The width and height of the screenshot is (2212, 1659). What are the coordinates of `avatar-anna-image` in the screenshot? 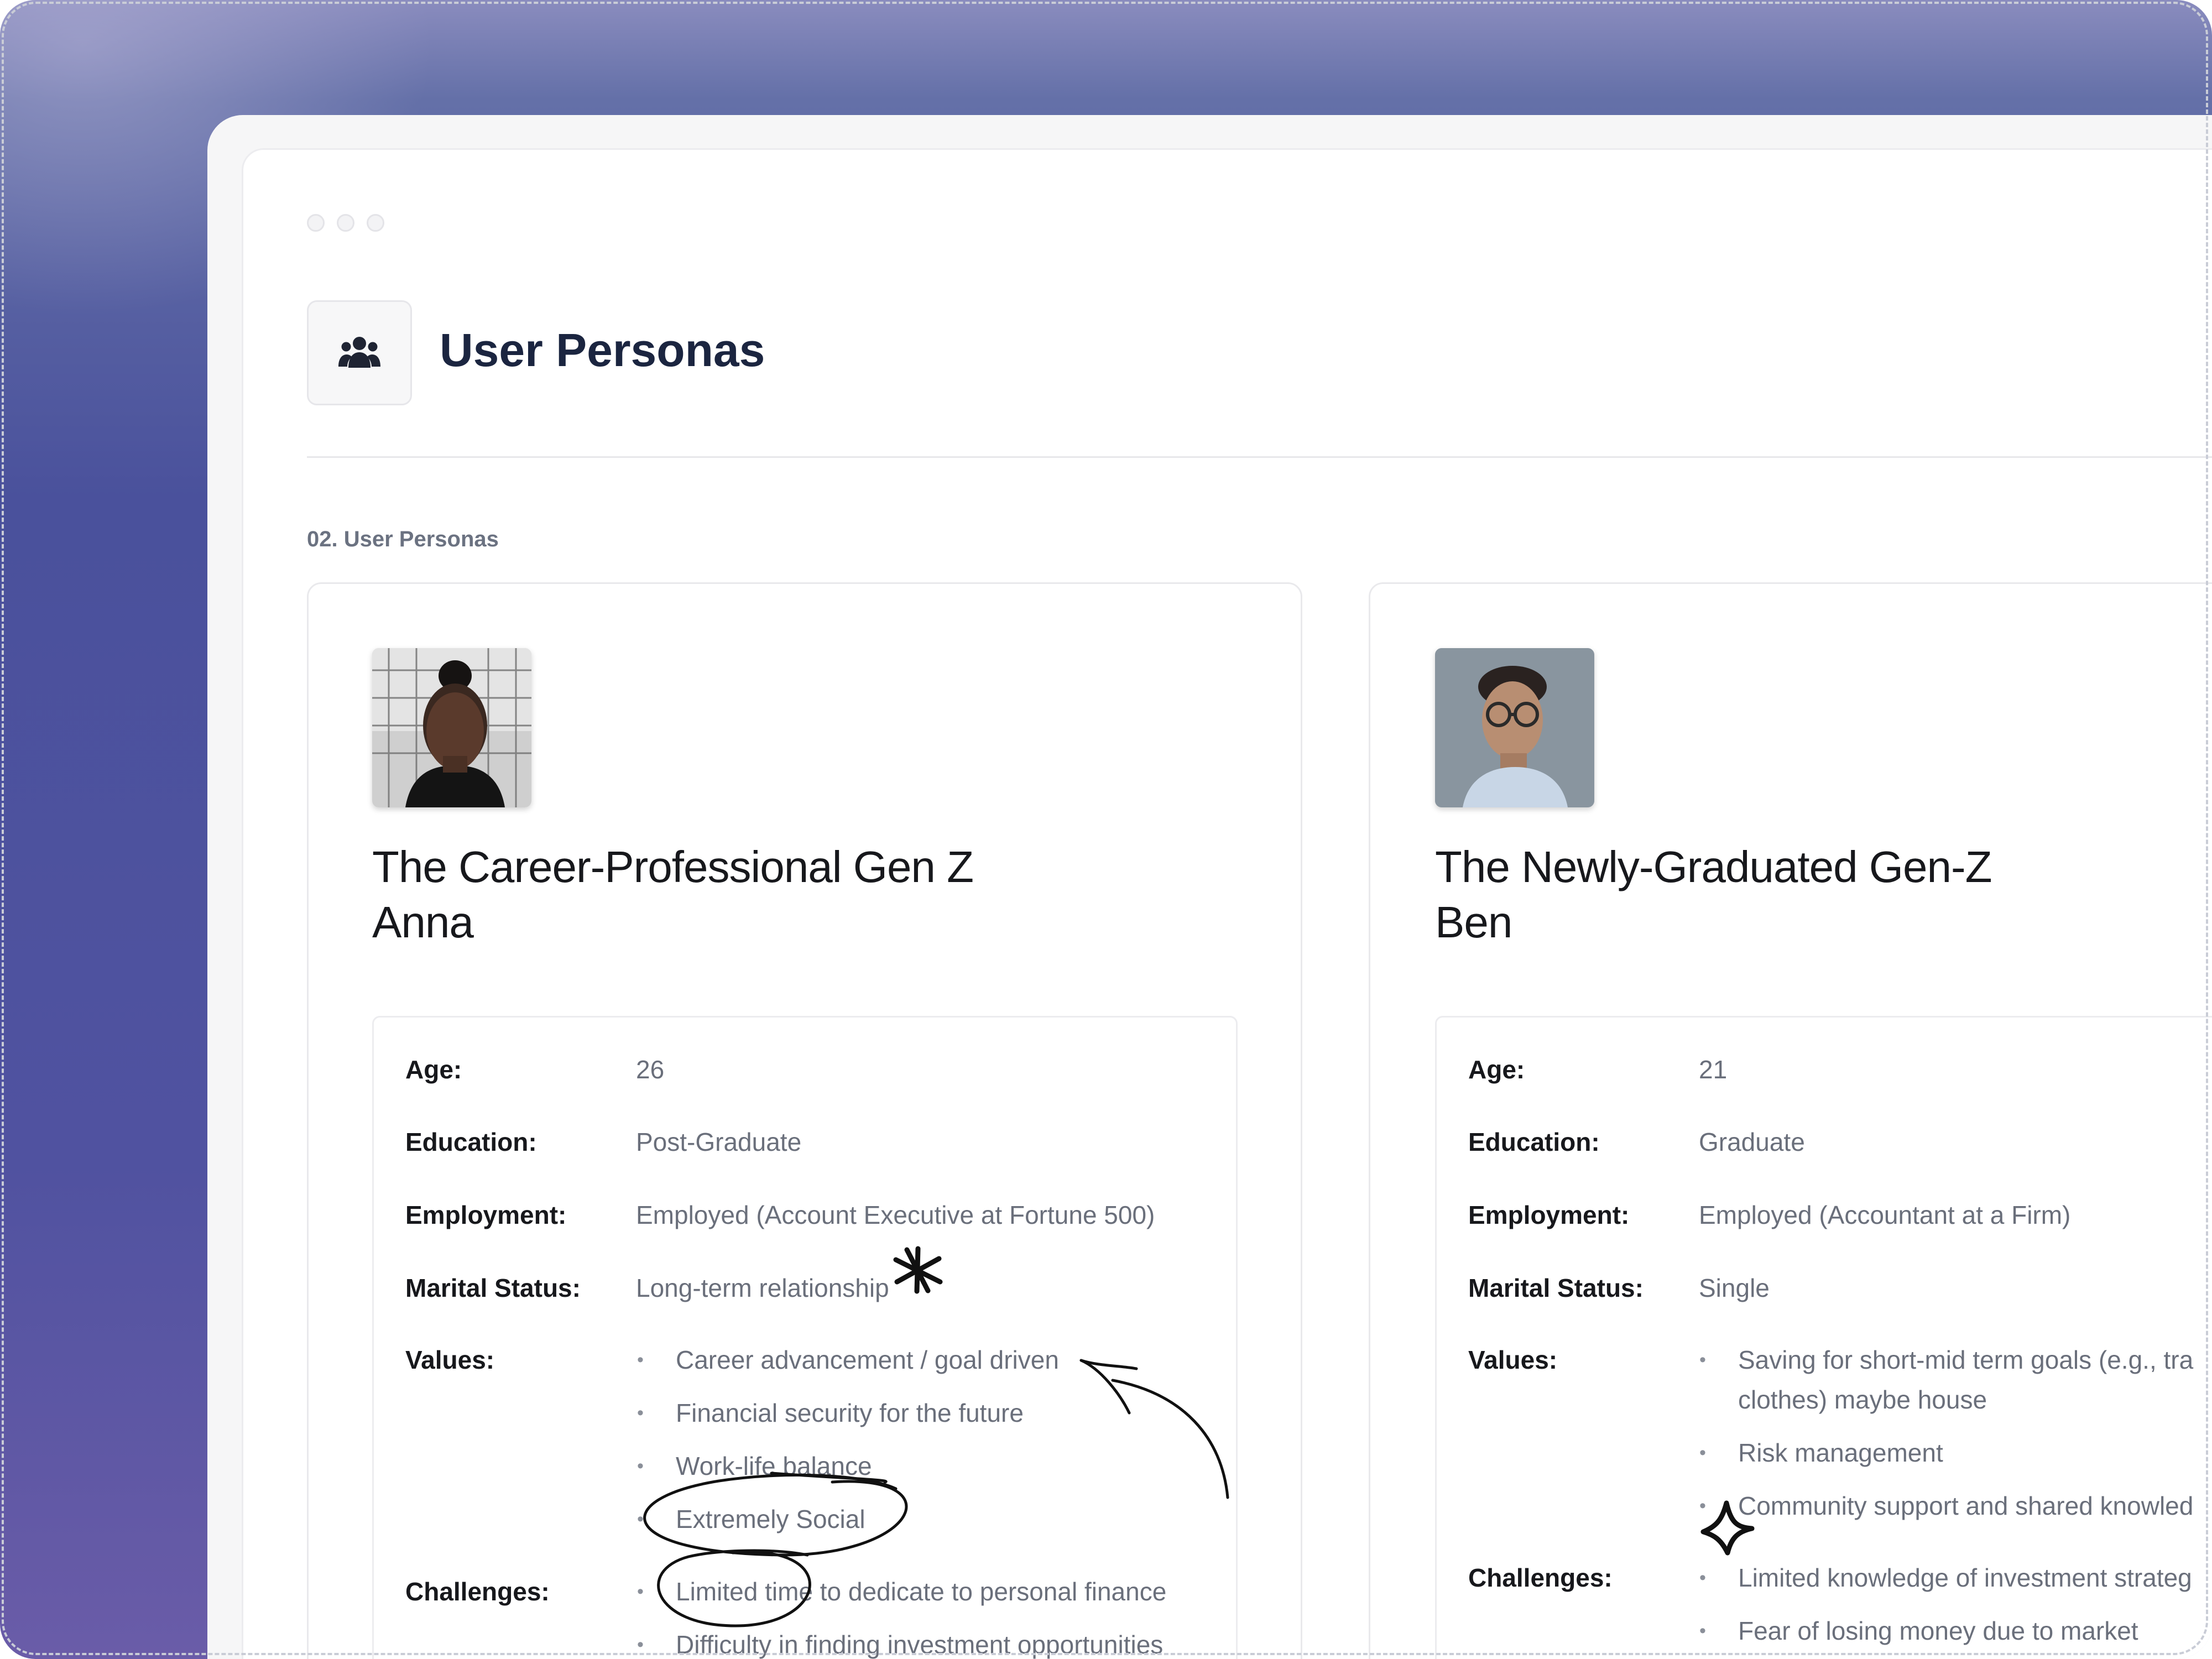 It's located at (452, 728).